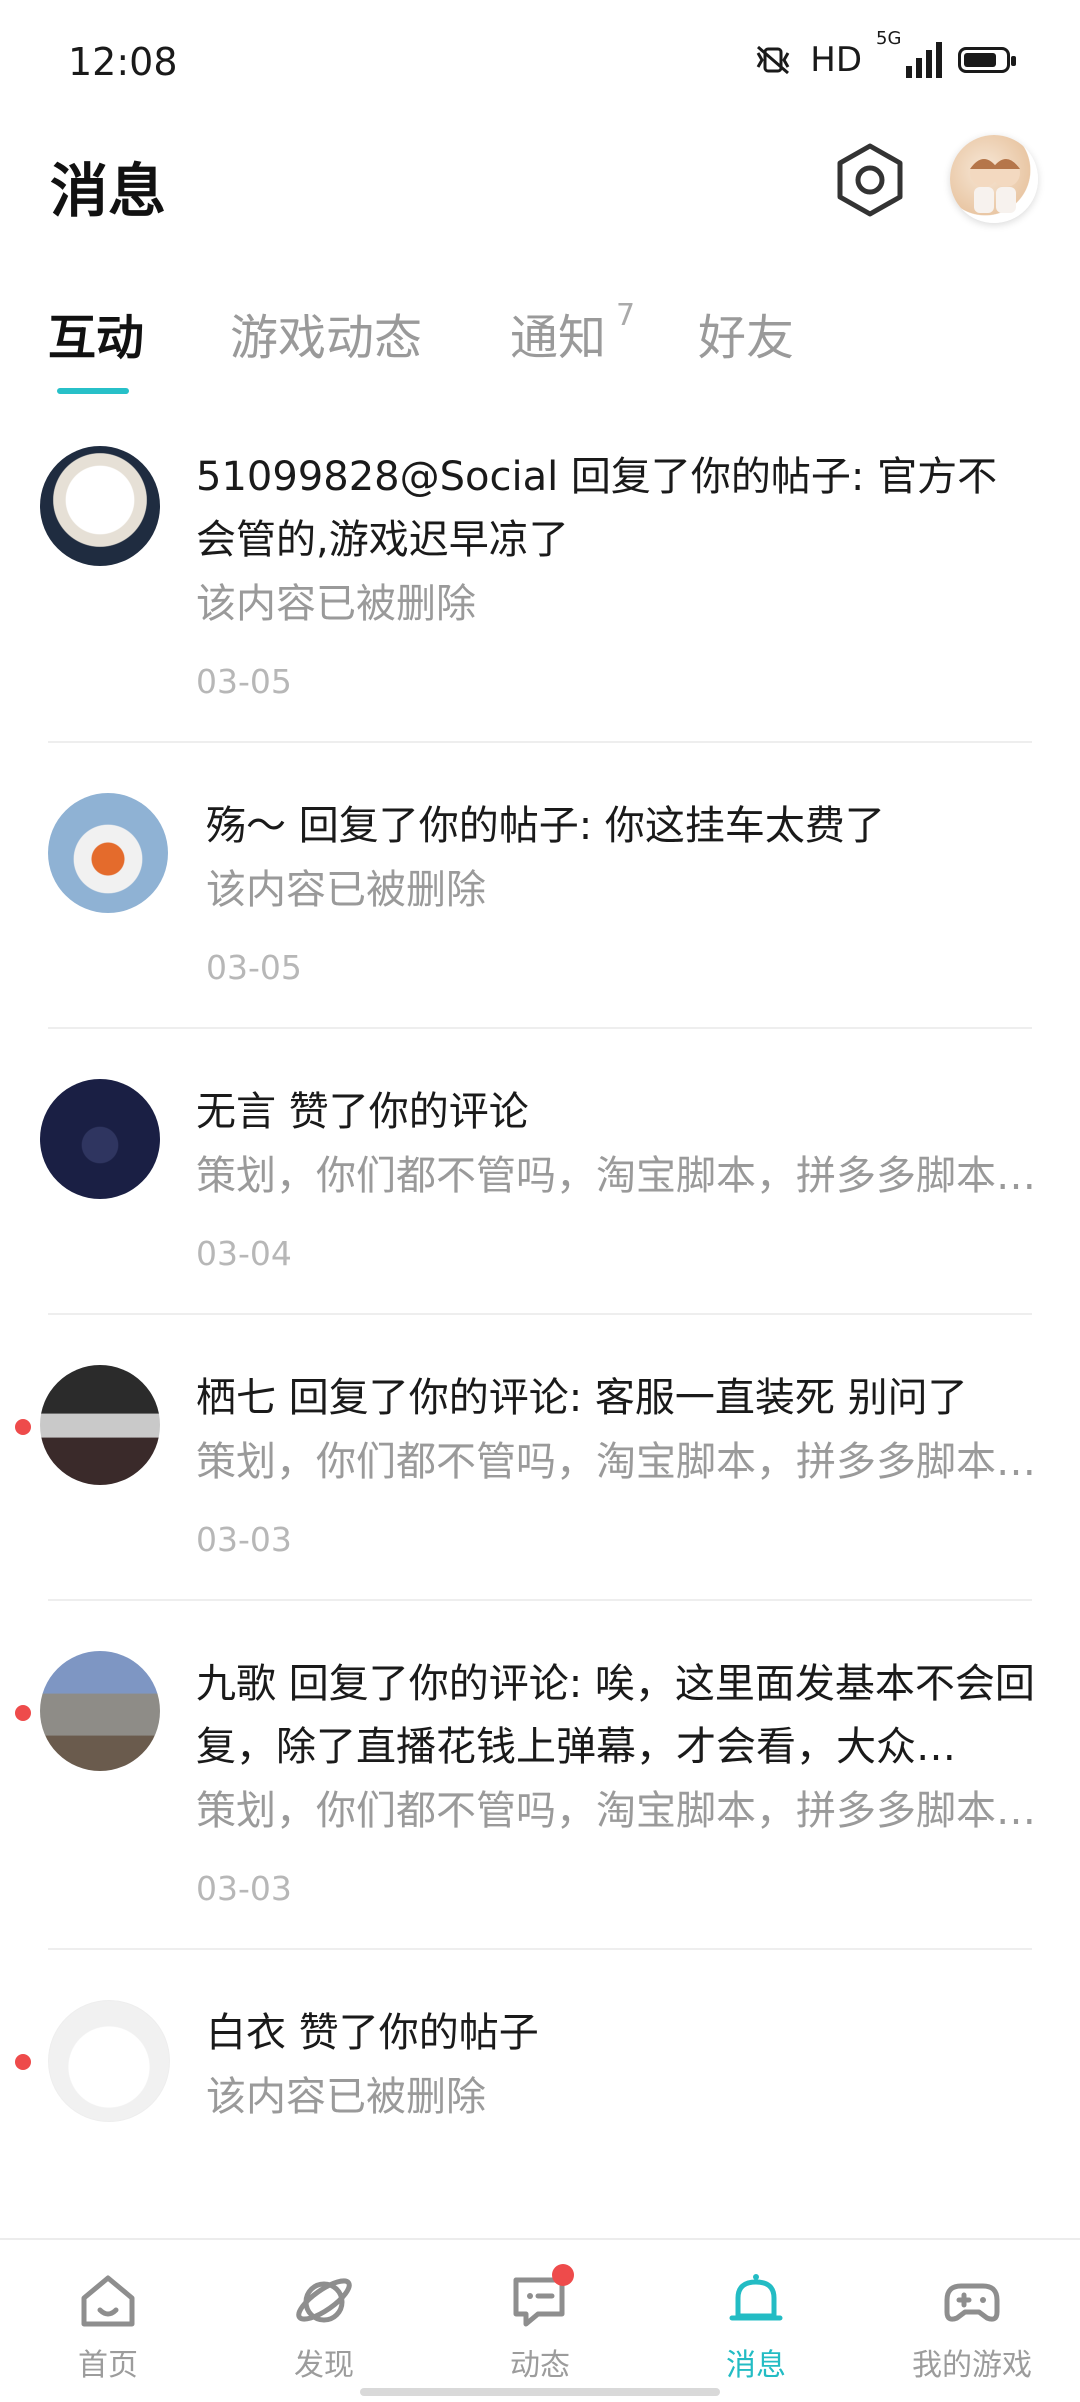 The height and width of the screenshot is (2402, 1080). Describe the element at coordinates (372, 2033) in the screenshot. I see `message-title: 白衣 赞了你的帖子` at that location.